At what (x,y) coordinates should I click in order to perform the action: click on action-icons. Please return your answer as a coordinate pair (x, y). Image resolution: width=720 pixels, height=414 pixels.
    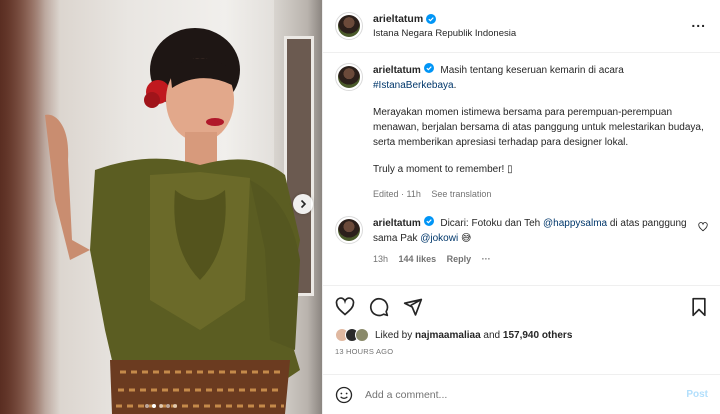
    Looking at the image, I should click on (521, 307).